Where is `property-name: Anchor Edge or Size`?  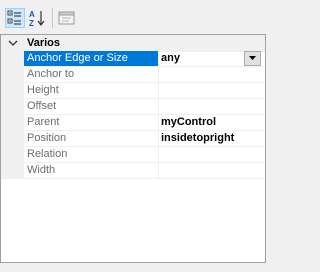 property-name: Anchor Edge or Size is located at coordinates (91, 58).